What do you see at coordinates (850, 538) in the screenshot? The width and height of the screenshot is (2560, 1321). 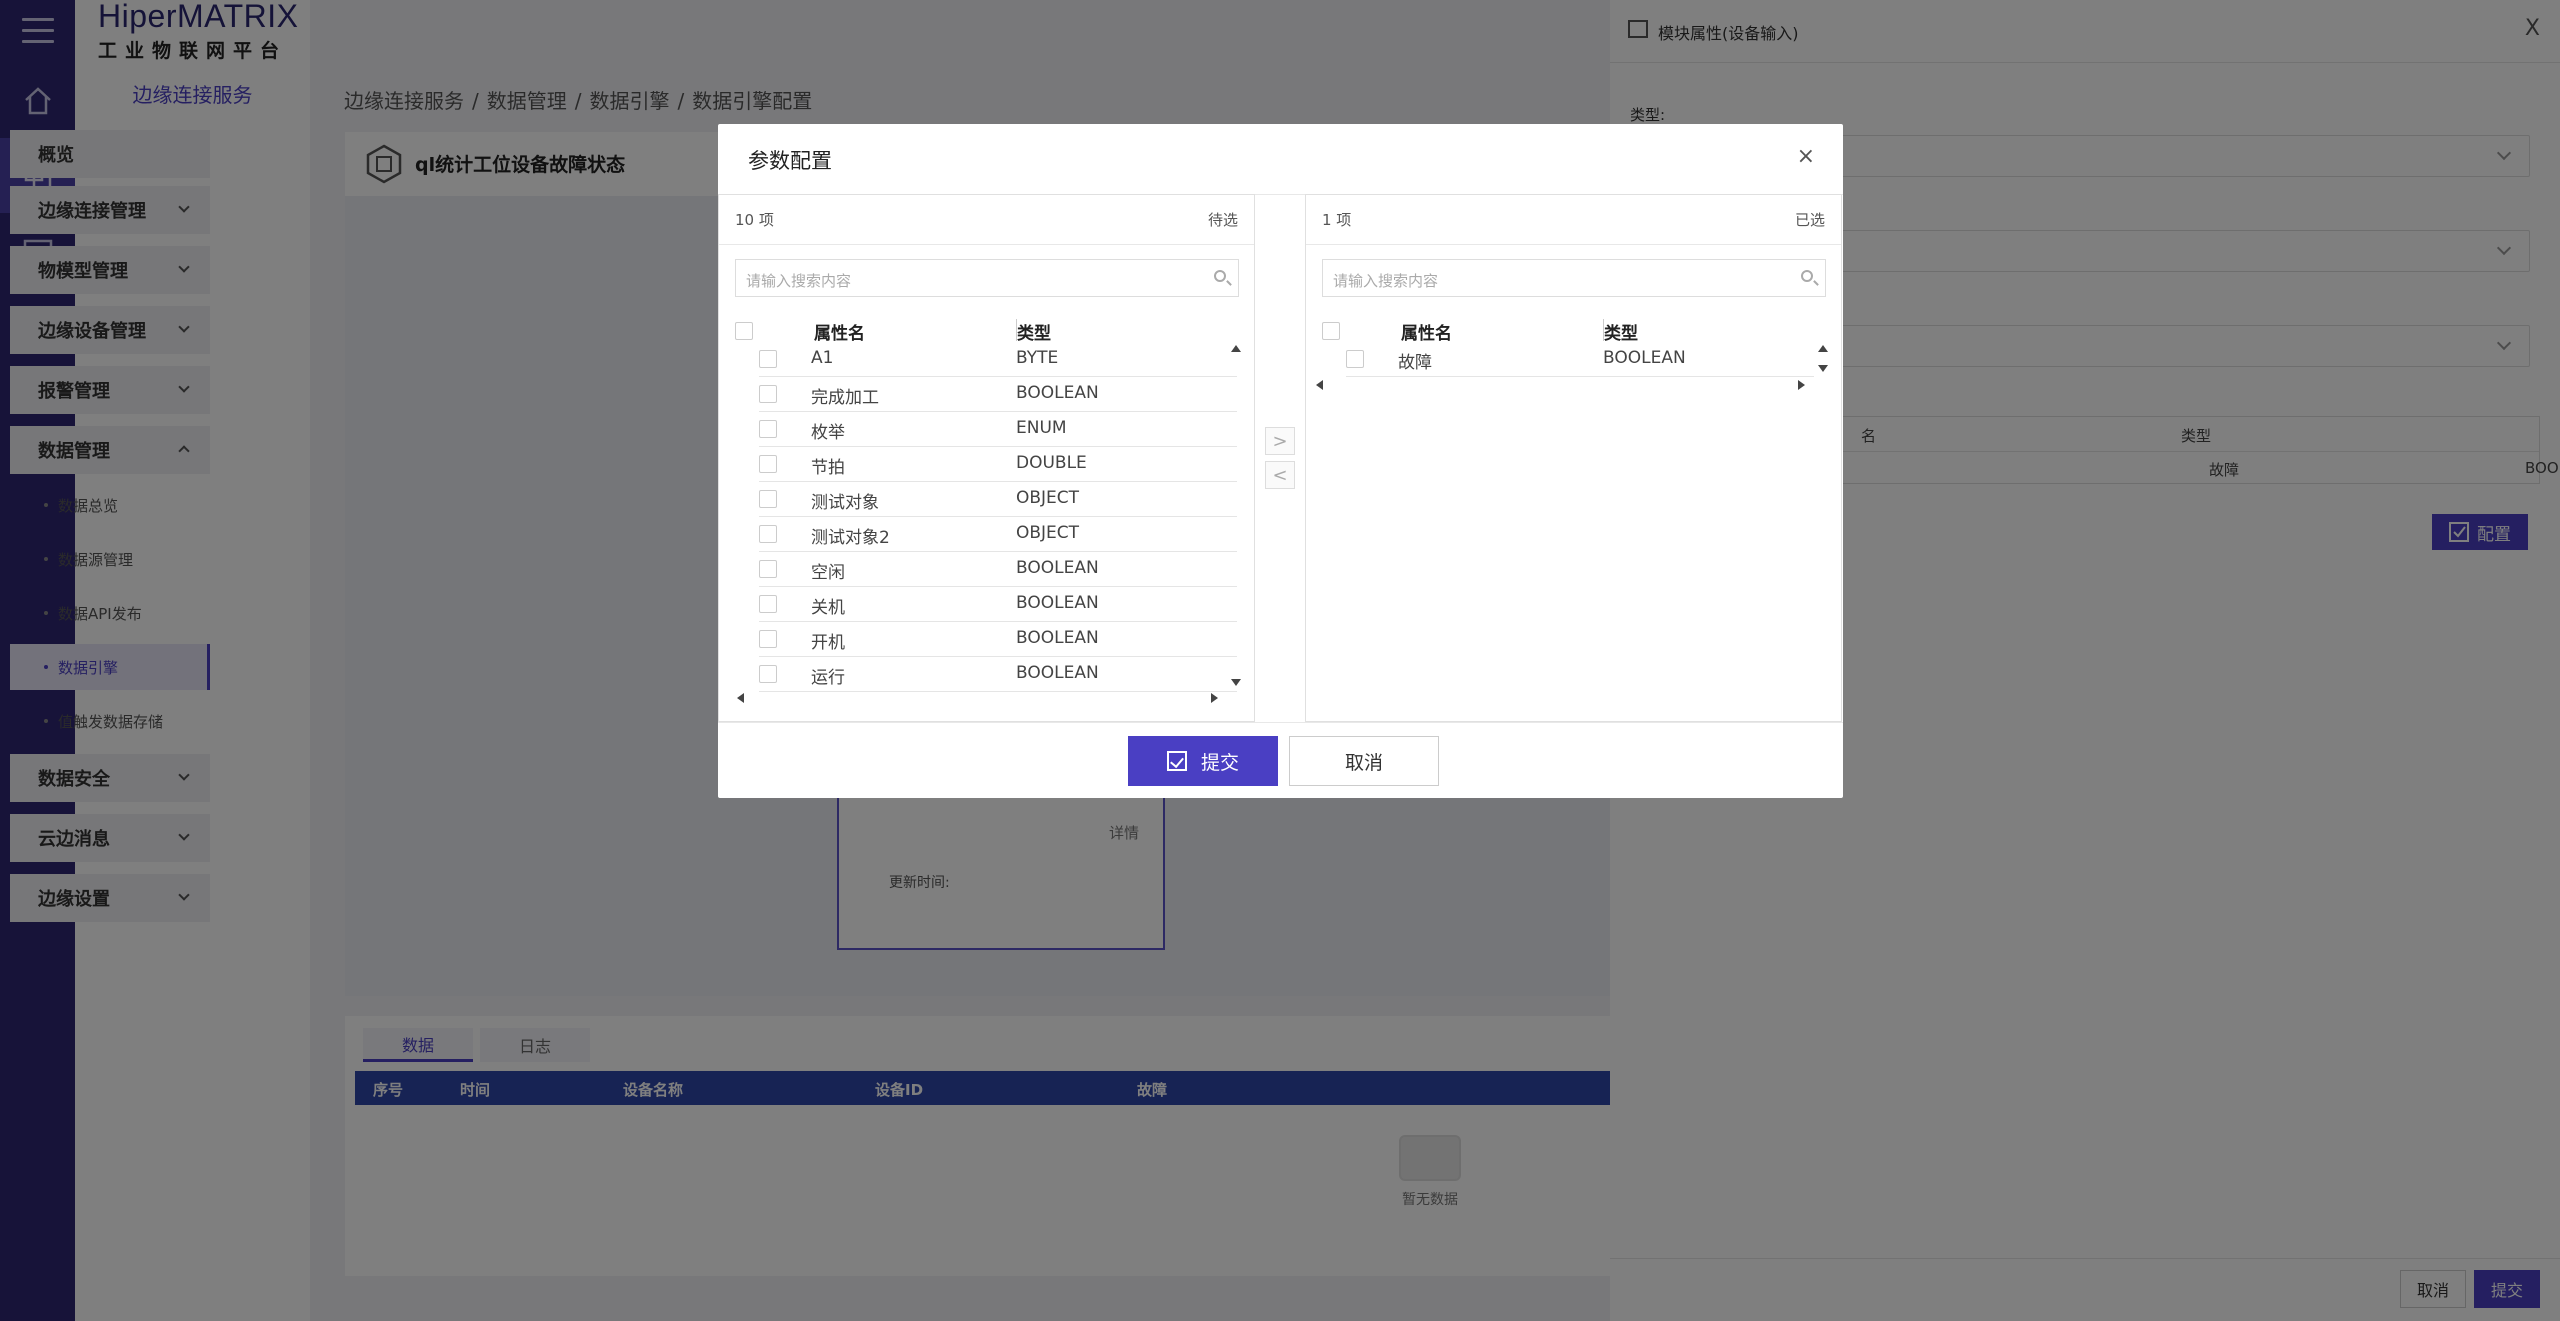 I see `item-name: 测试对象2` at bounding box center [850, 538].